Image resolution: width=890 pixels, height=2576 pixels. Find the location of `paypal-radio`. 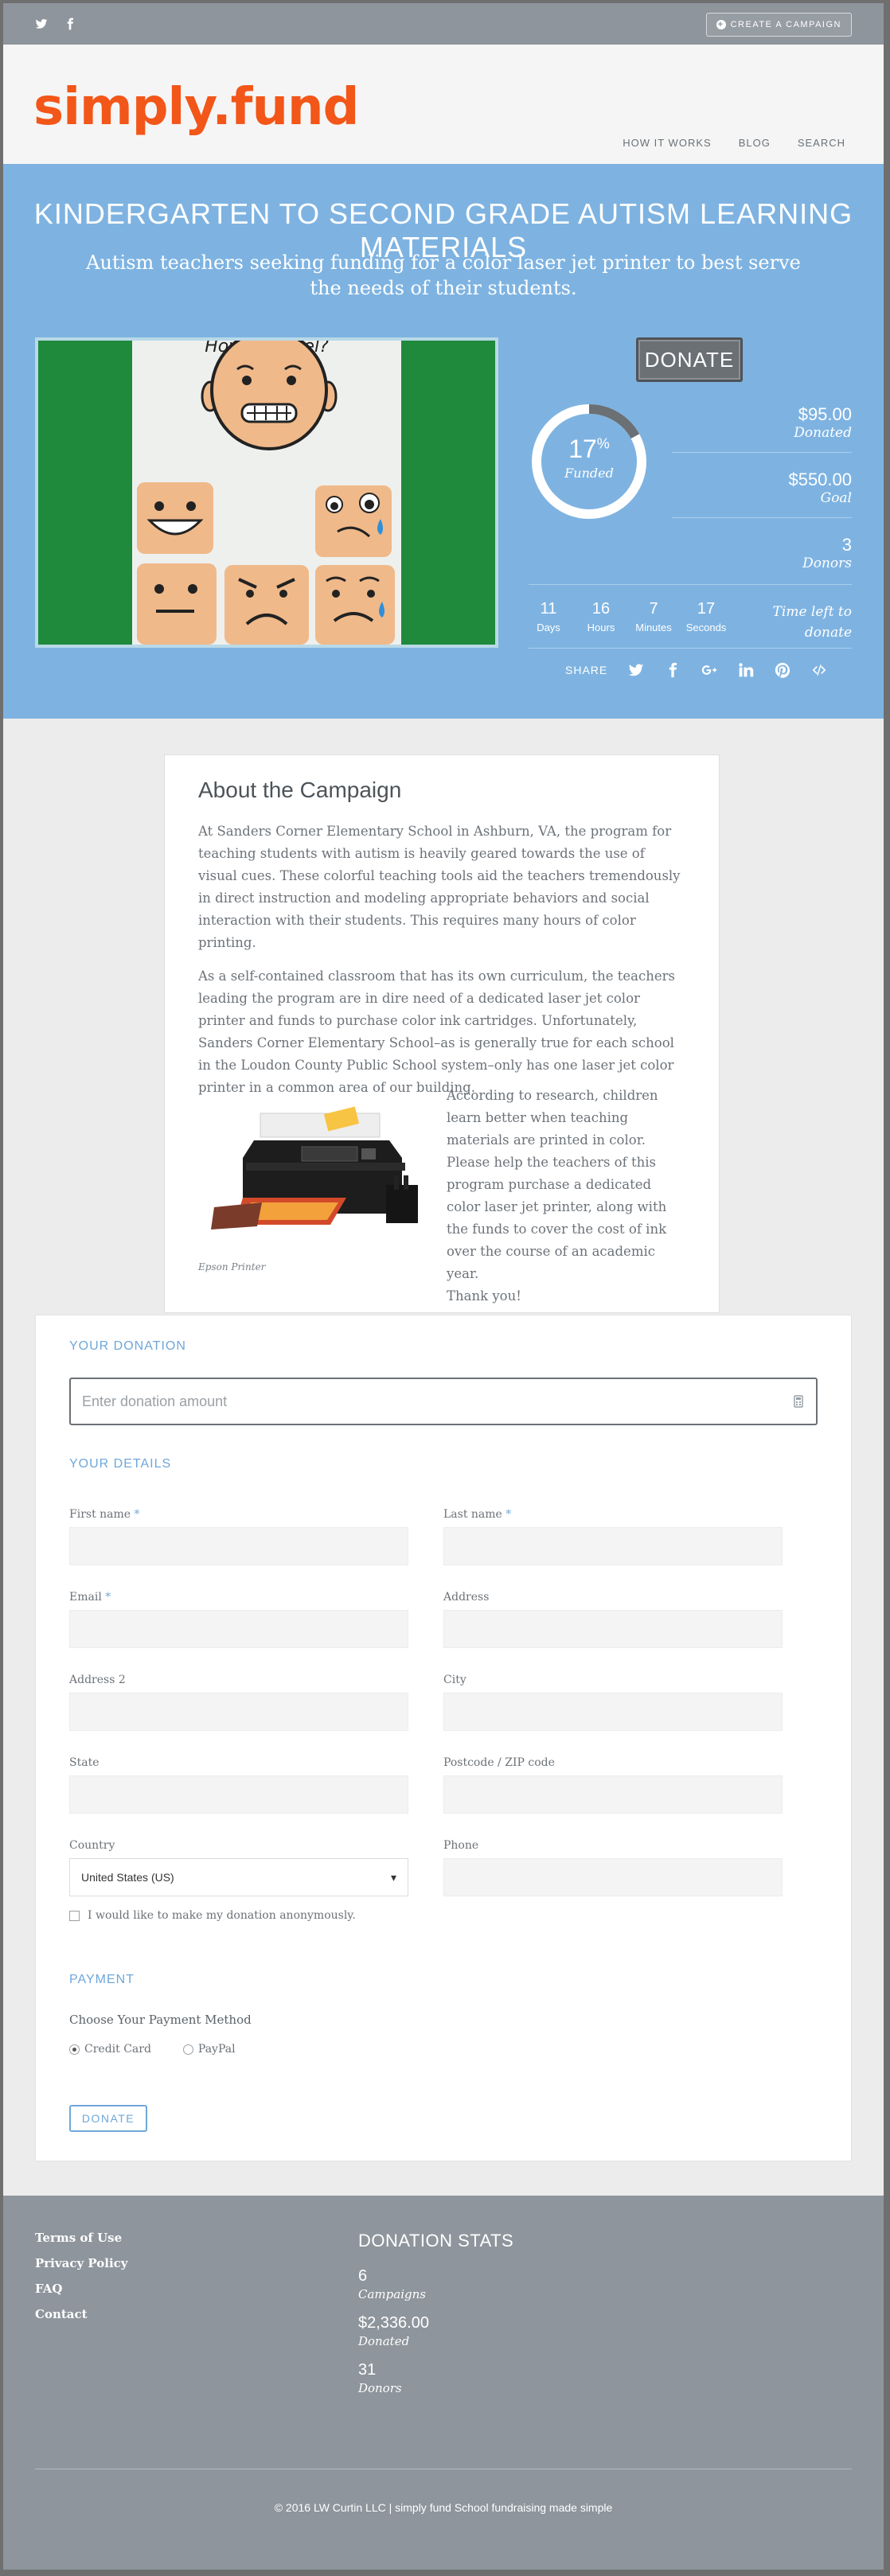

paypal-radio is located at coordinates (188, 2049).